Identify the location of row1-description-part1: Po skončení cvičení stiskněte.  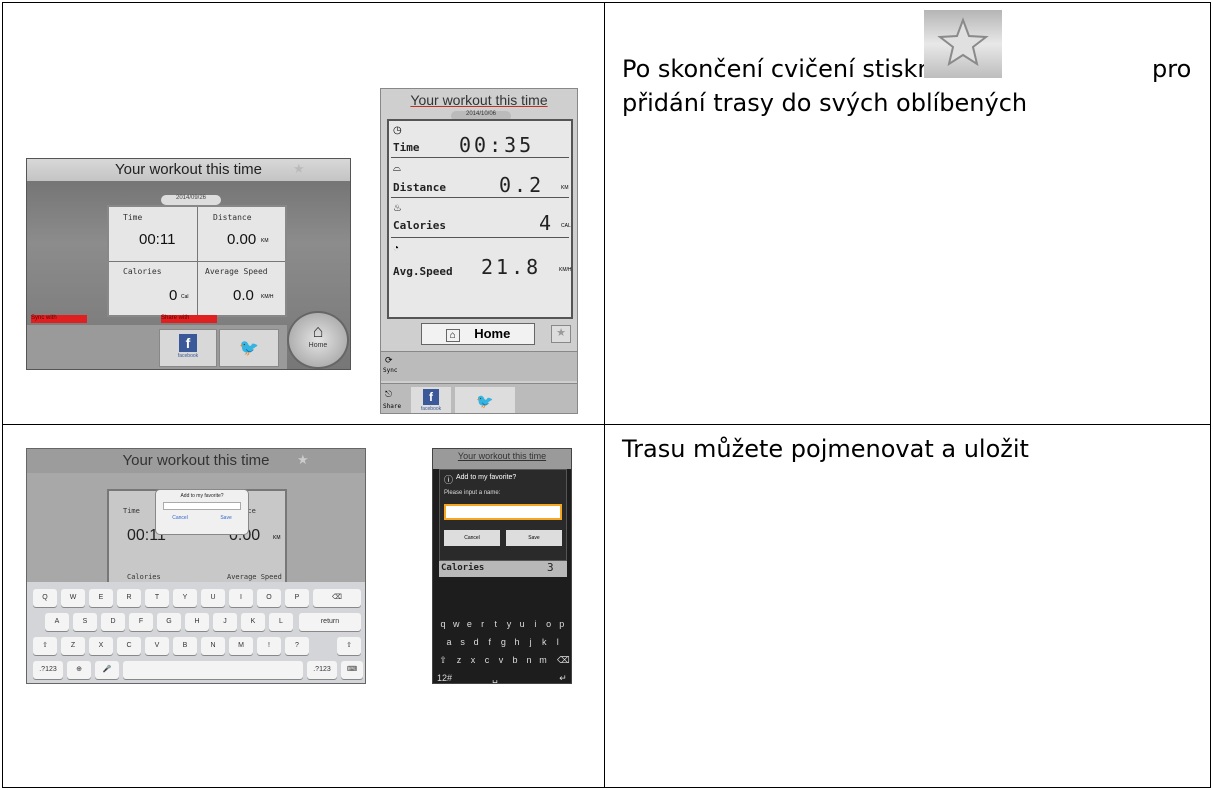
(797, 69).